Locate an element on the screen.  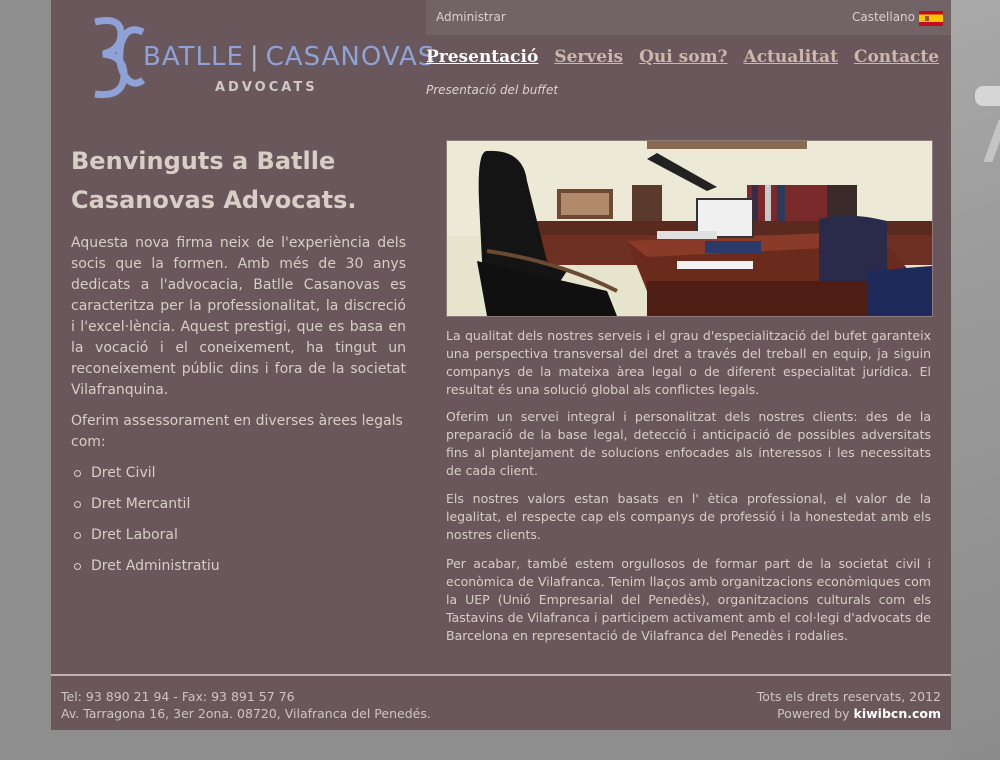
list-item: Dret Laboral is located at coordinates (145, 540).